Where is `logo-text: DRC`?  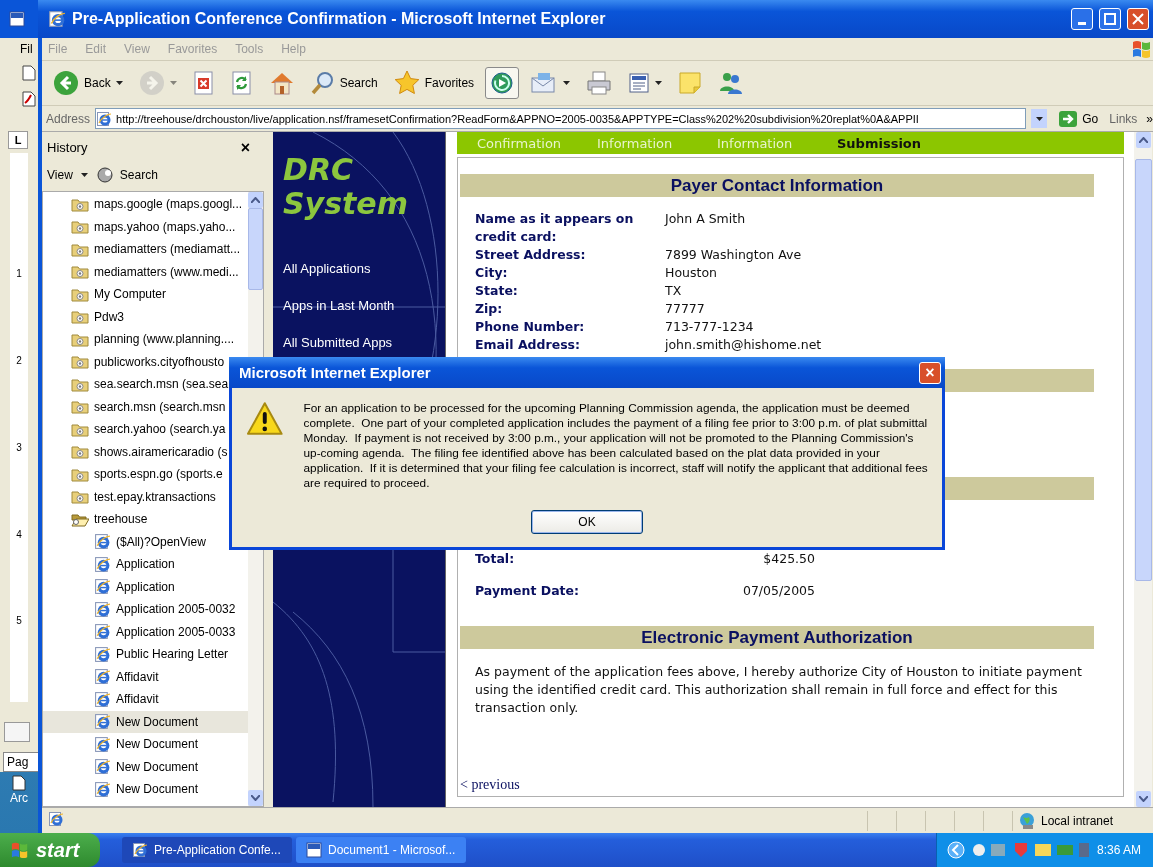
logo-text: DRC is located at coordinates (319, 170).